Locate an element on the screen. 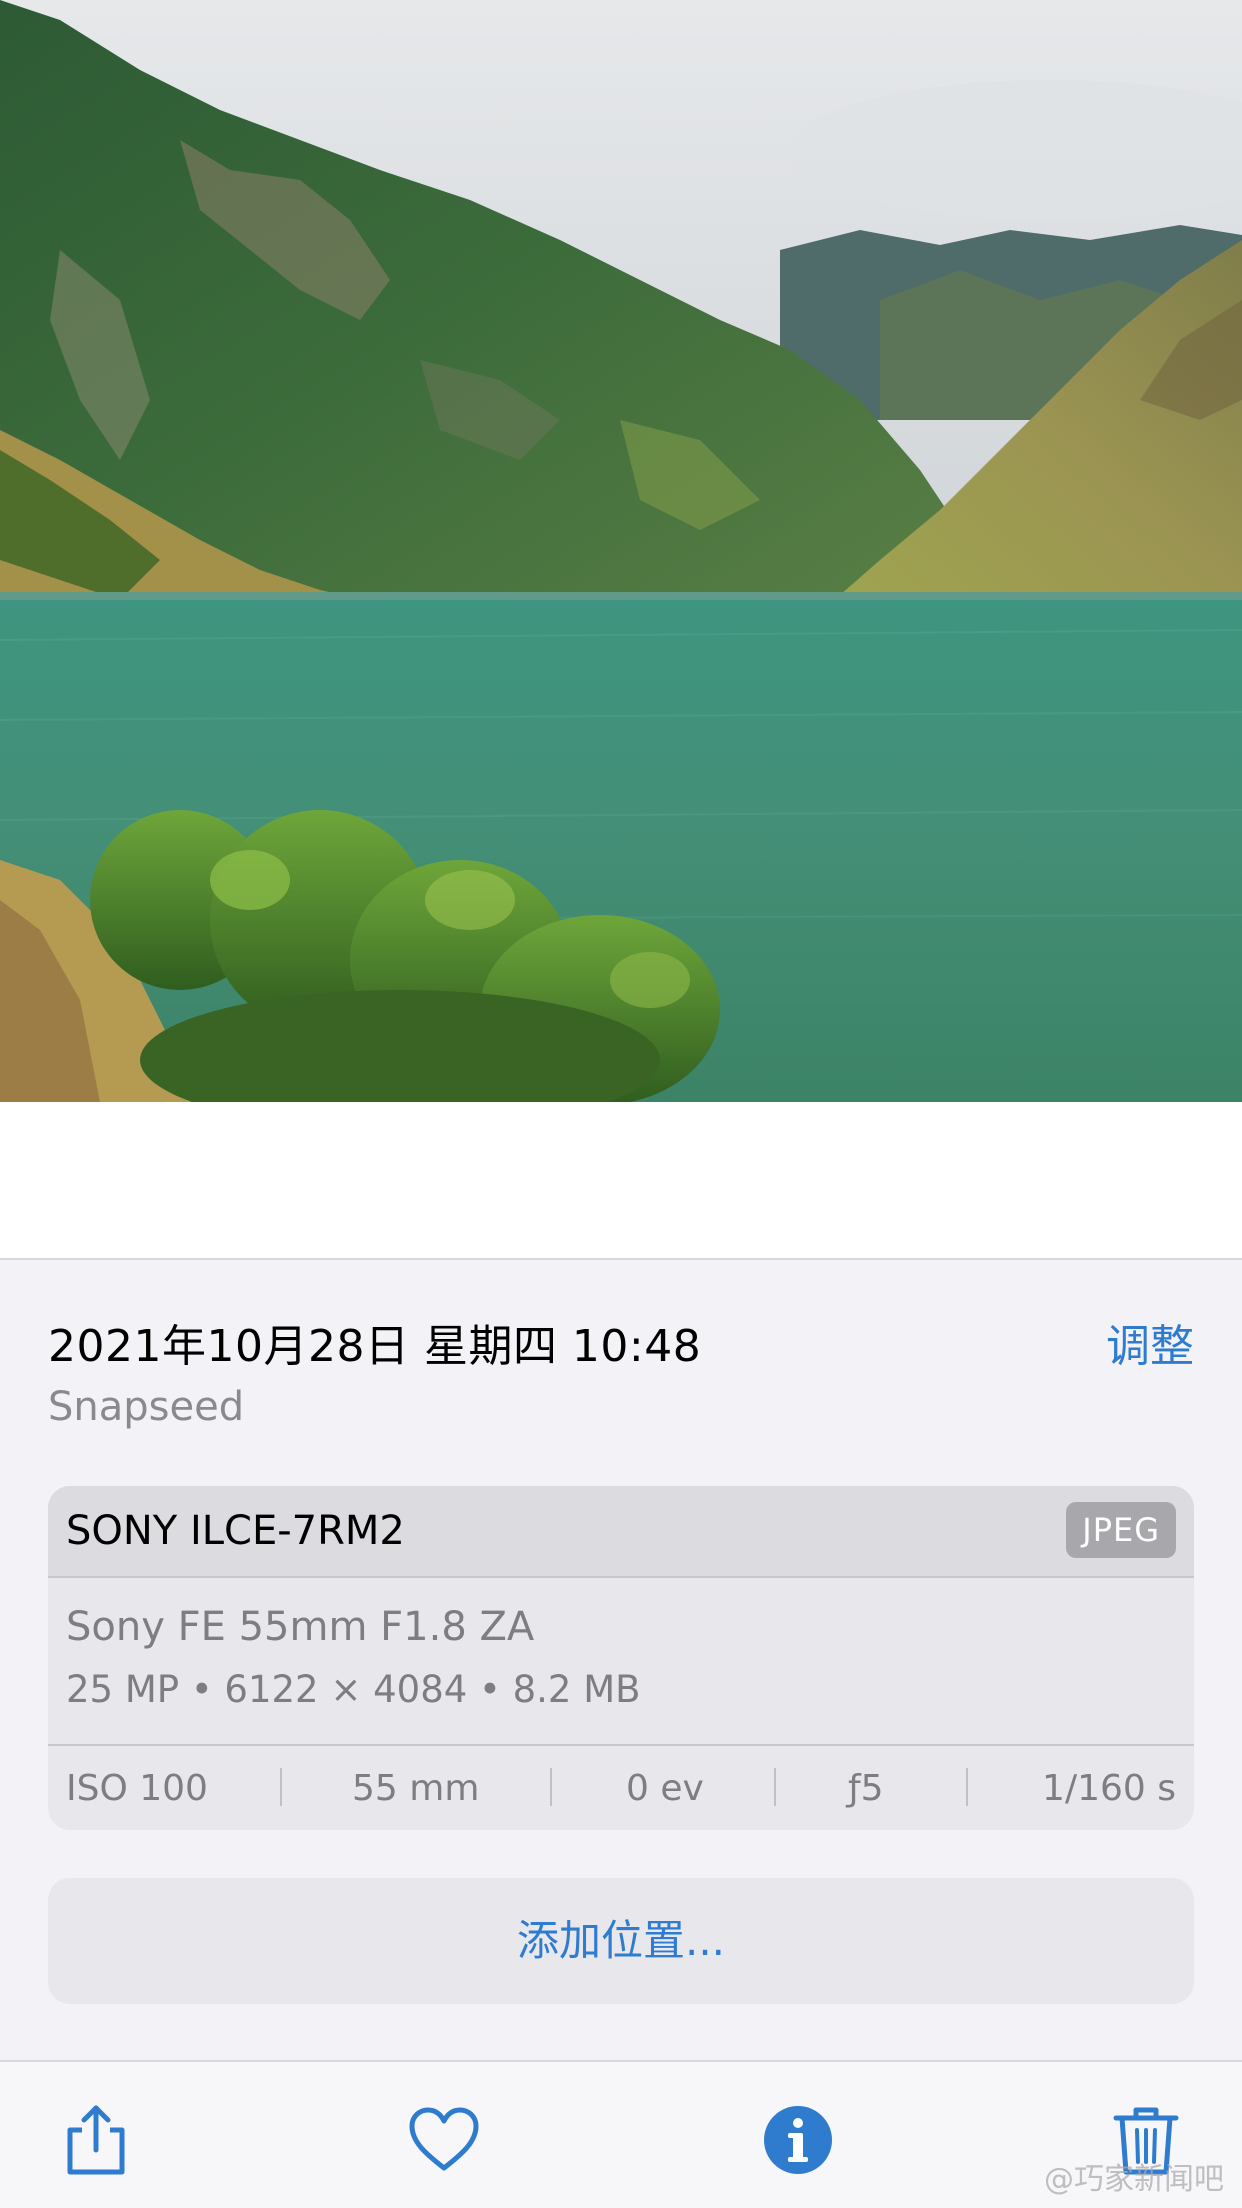 The image size is (1242, 2208). lens-name: Sony FE 55mm F1.8 ZA is located at coordinates (300, 1627).